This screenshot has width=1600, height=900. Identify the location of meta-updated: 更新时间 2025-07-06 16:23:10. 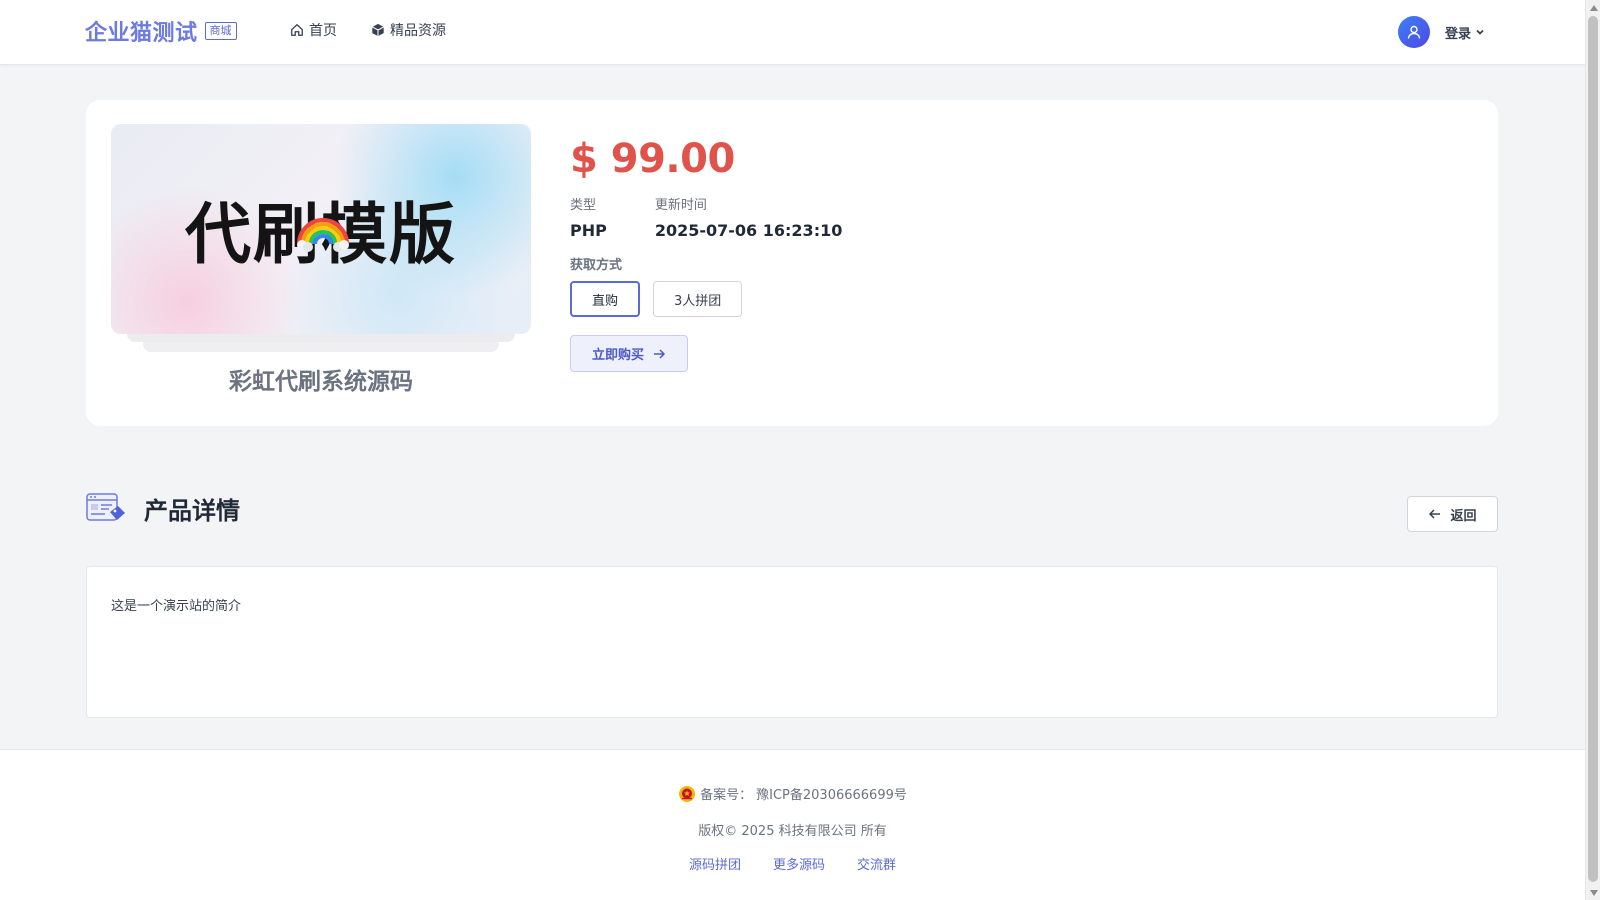
(749, 217).